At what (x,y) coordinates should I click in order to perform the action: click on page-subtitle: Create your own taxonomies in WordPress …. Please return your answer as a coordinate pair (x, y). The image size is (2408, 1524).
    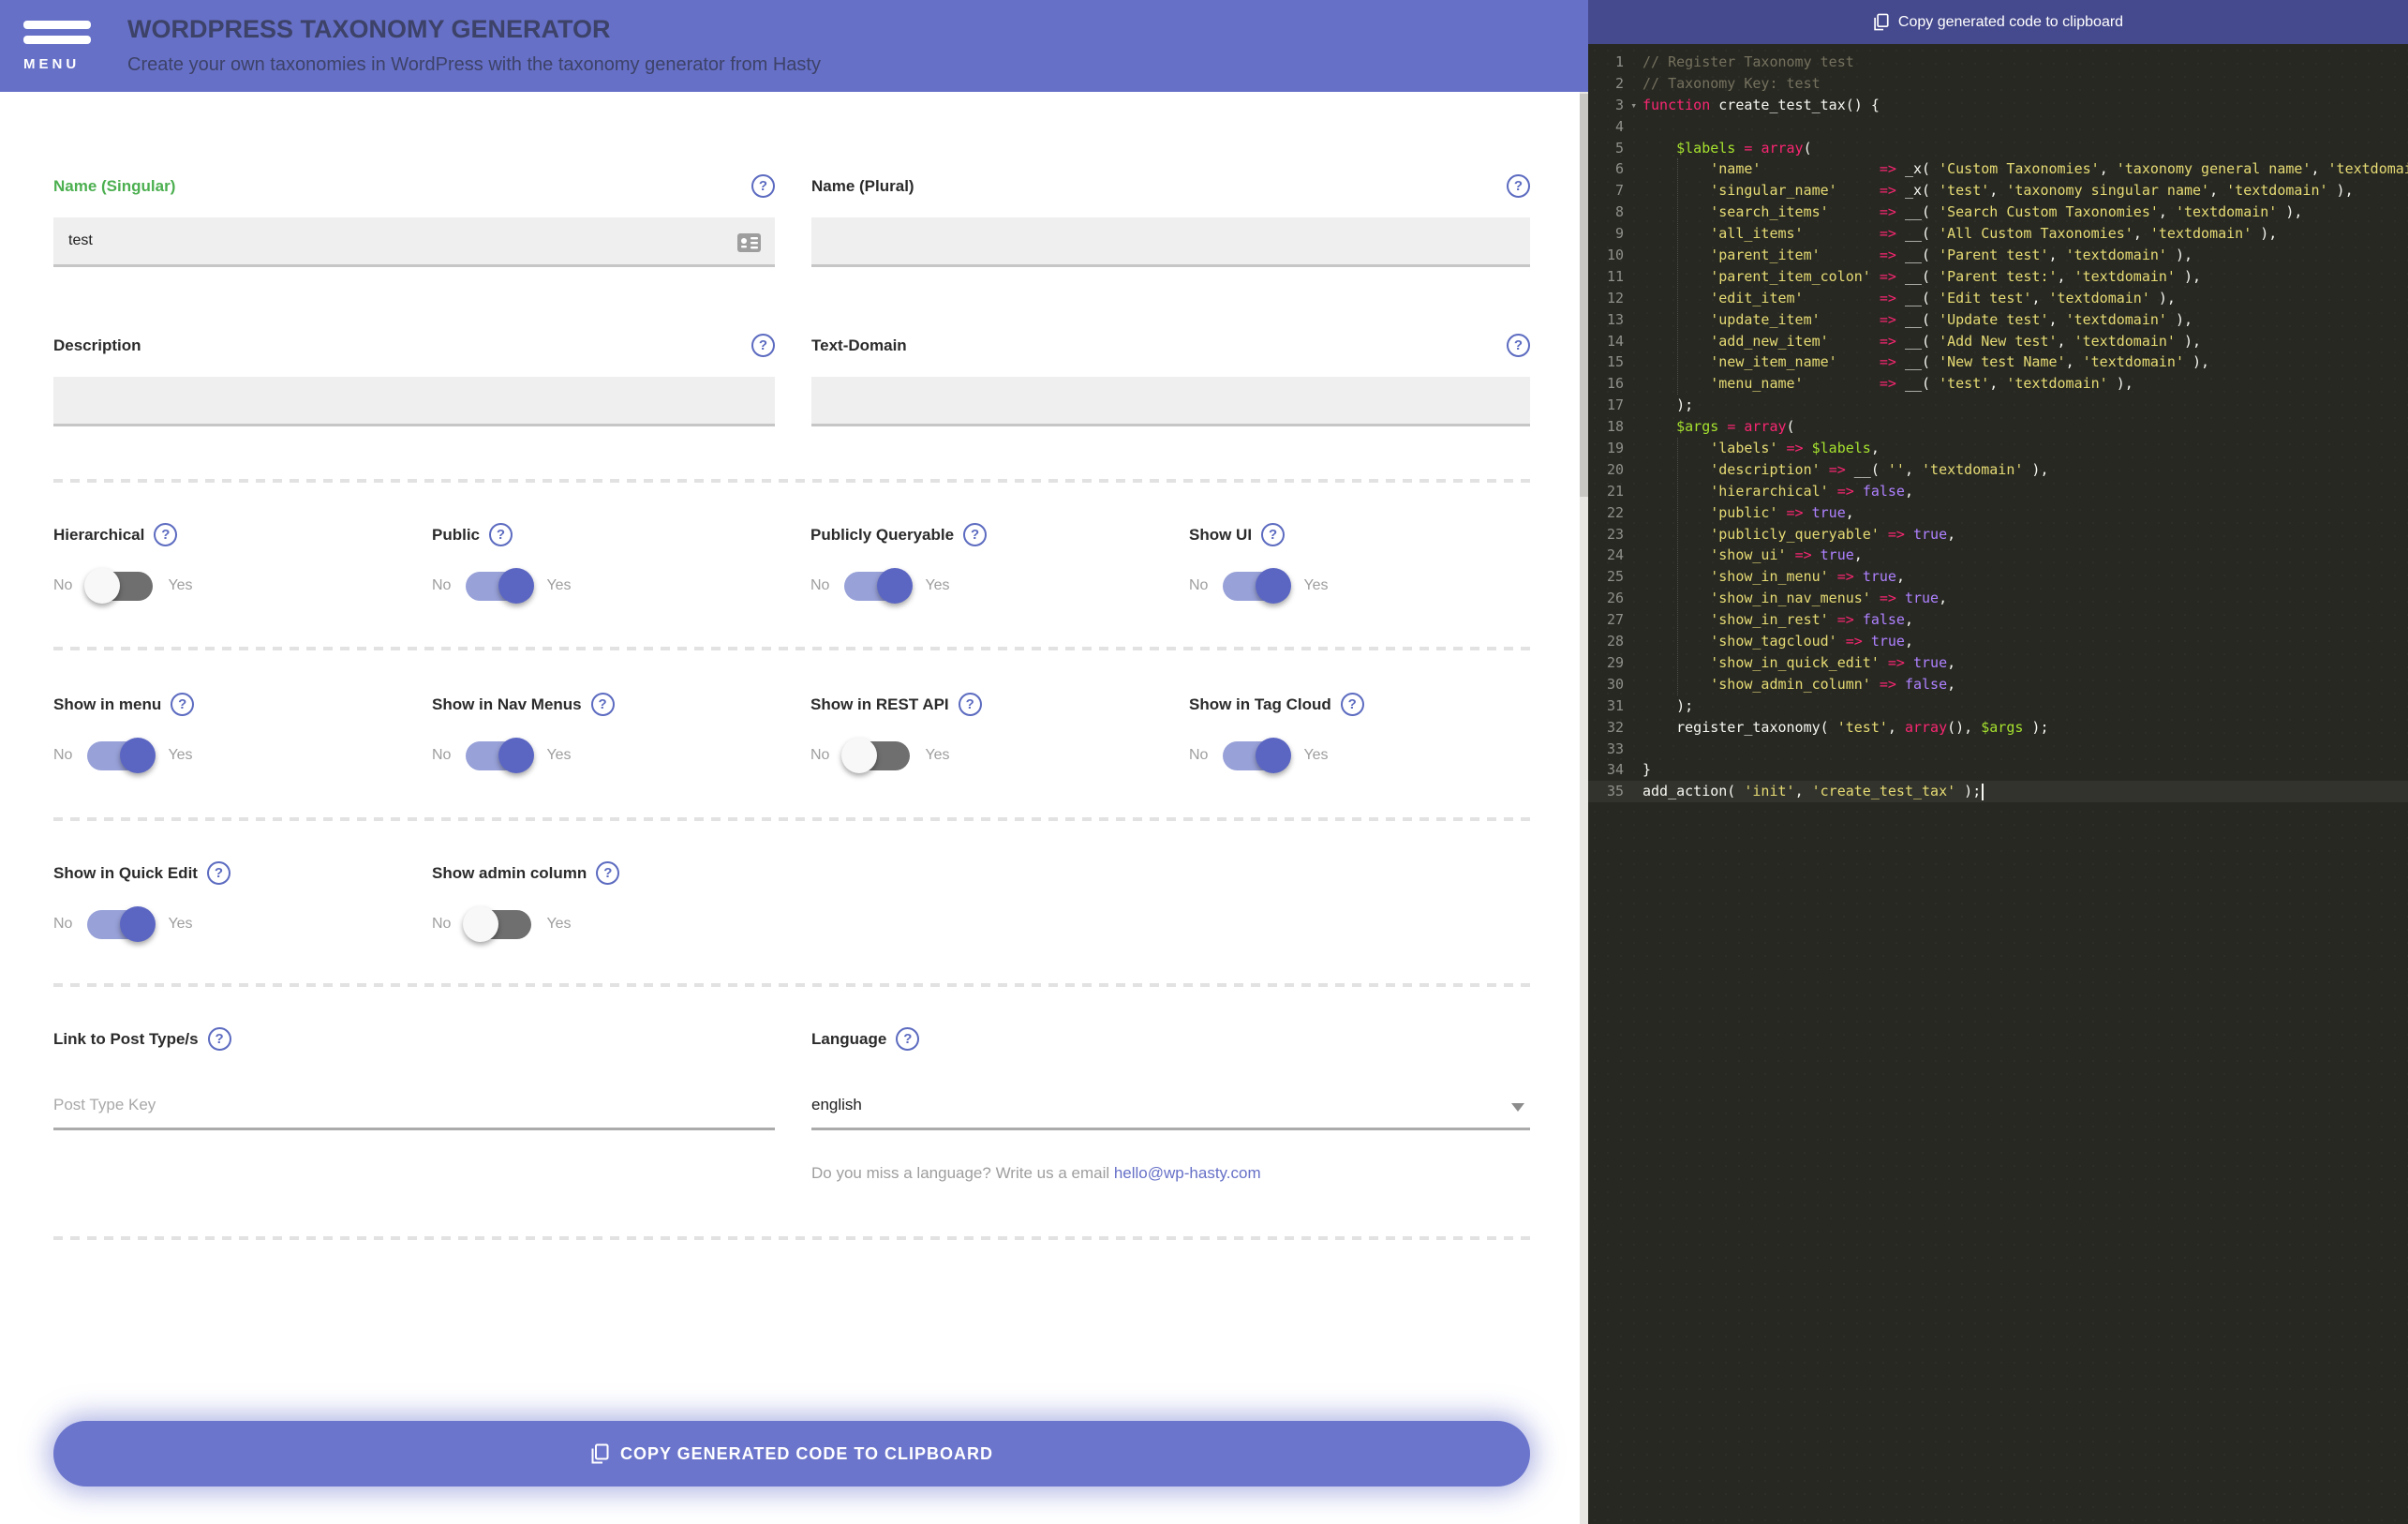
    Looking at the image, I should click on (474, 65).